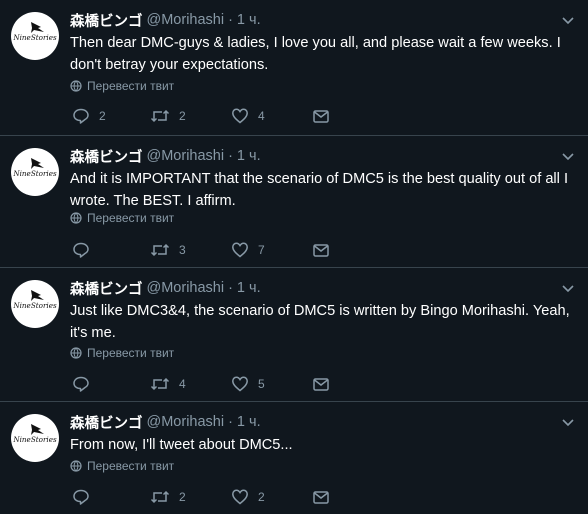 The image size is (588, 514). What do you see at coordinates (182, 250) in the screenshot?
I see `retweet-count: 3` at bounding box center [182, 250].